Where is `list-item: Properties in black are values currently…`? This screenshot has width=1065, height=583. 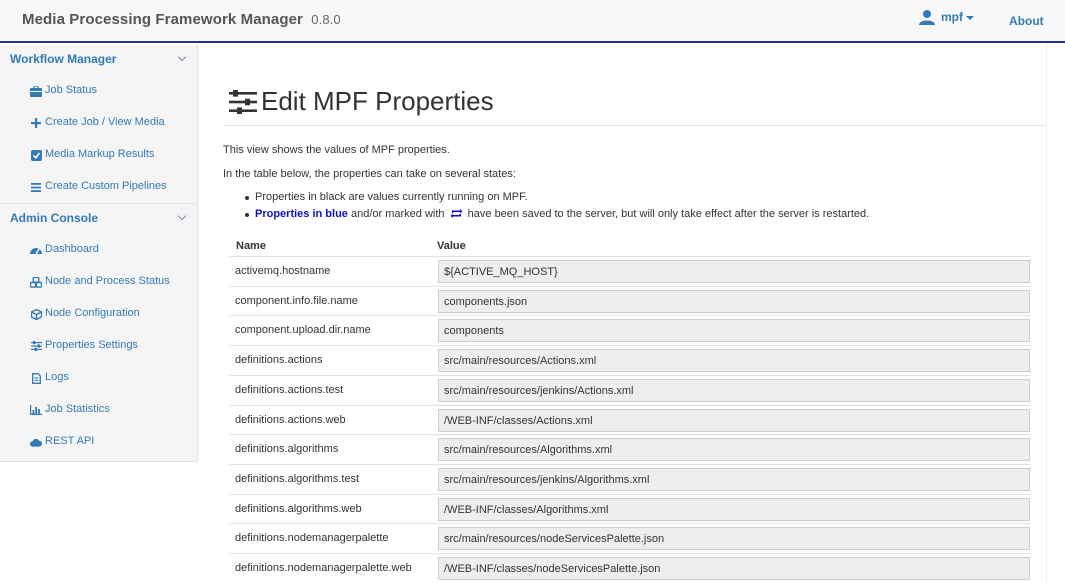 list-item: Properties in black are values currently… is located at coordinates (557, 199).